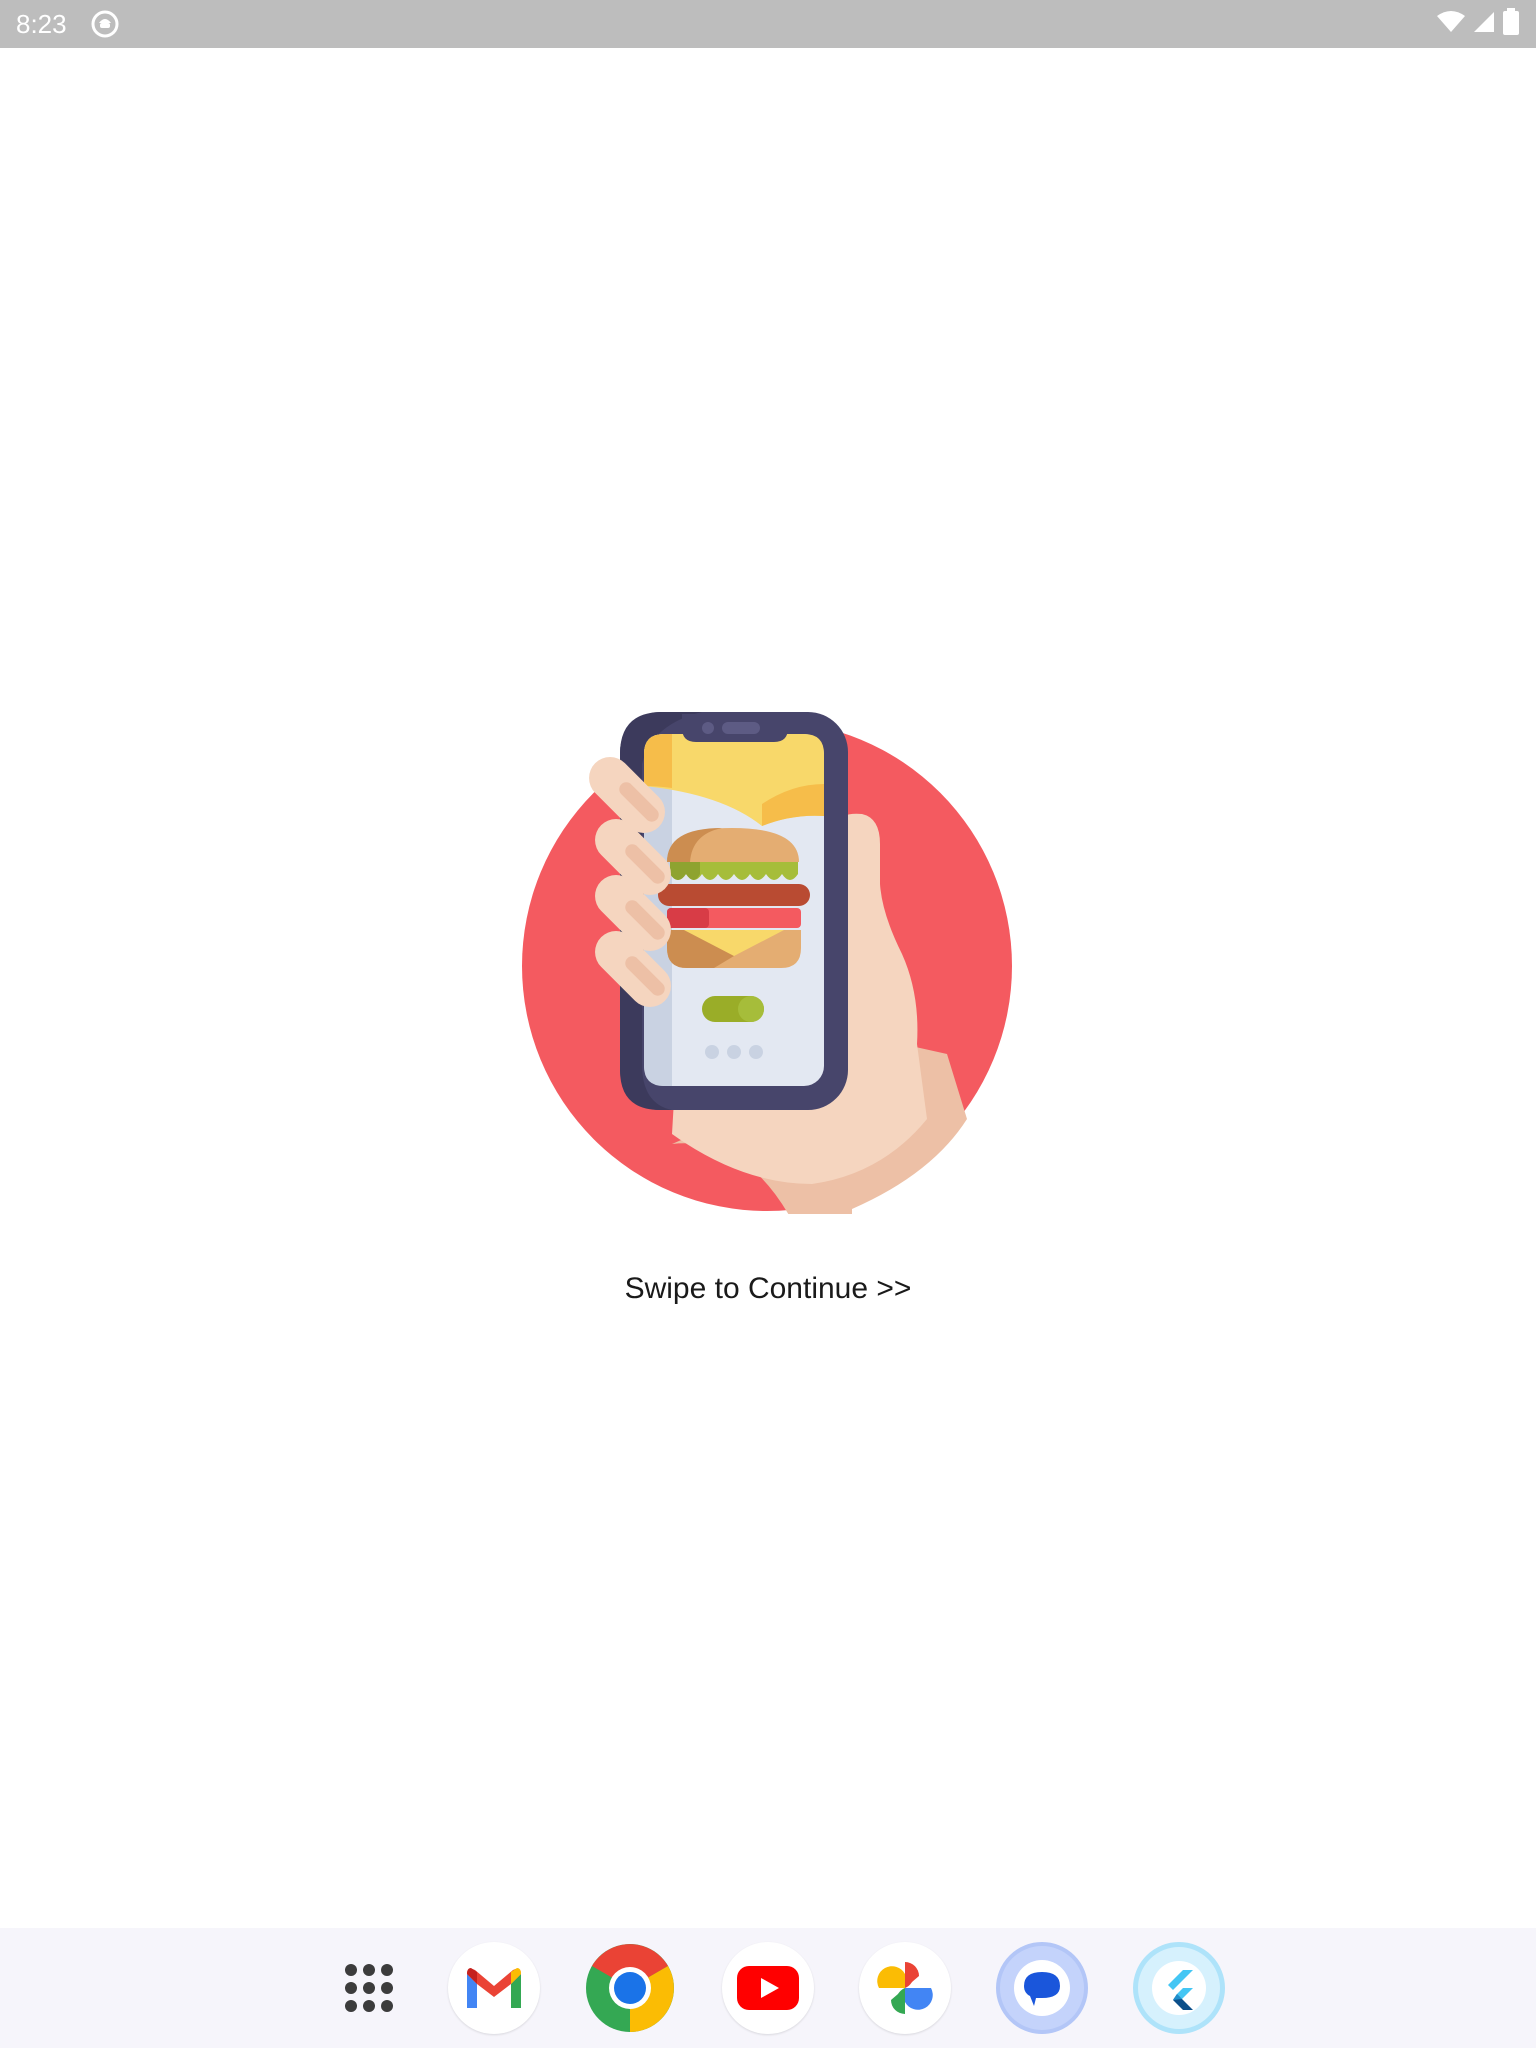 Image resolution: width=1536 pixels, height=2048 pixels. What do you see at coordinates (105, 24) in the screenshot?
I see `launcher-face-icon` at bounding box center [105, 24].